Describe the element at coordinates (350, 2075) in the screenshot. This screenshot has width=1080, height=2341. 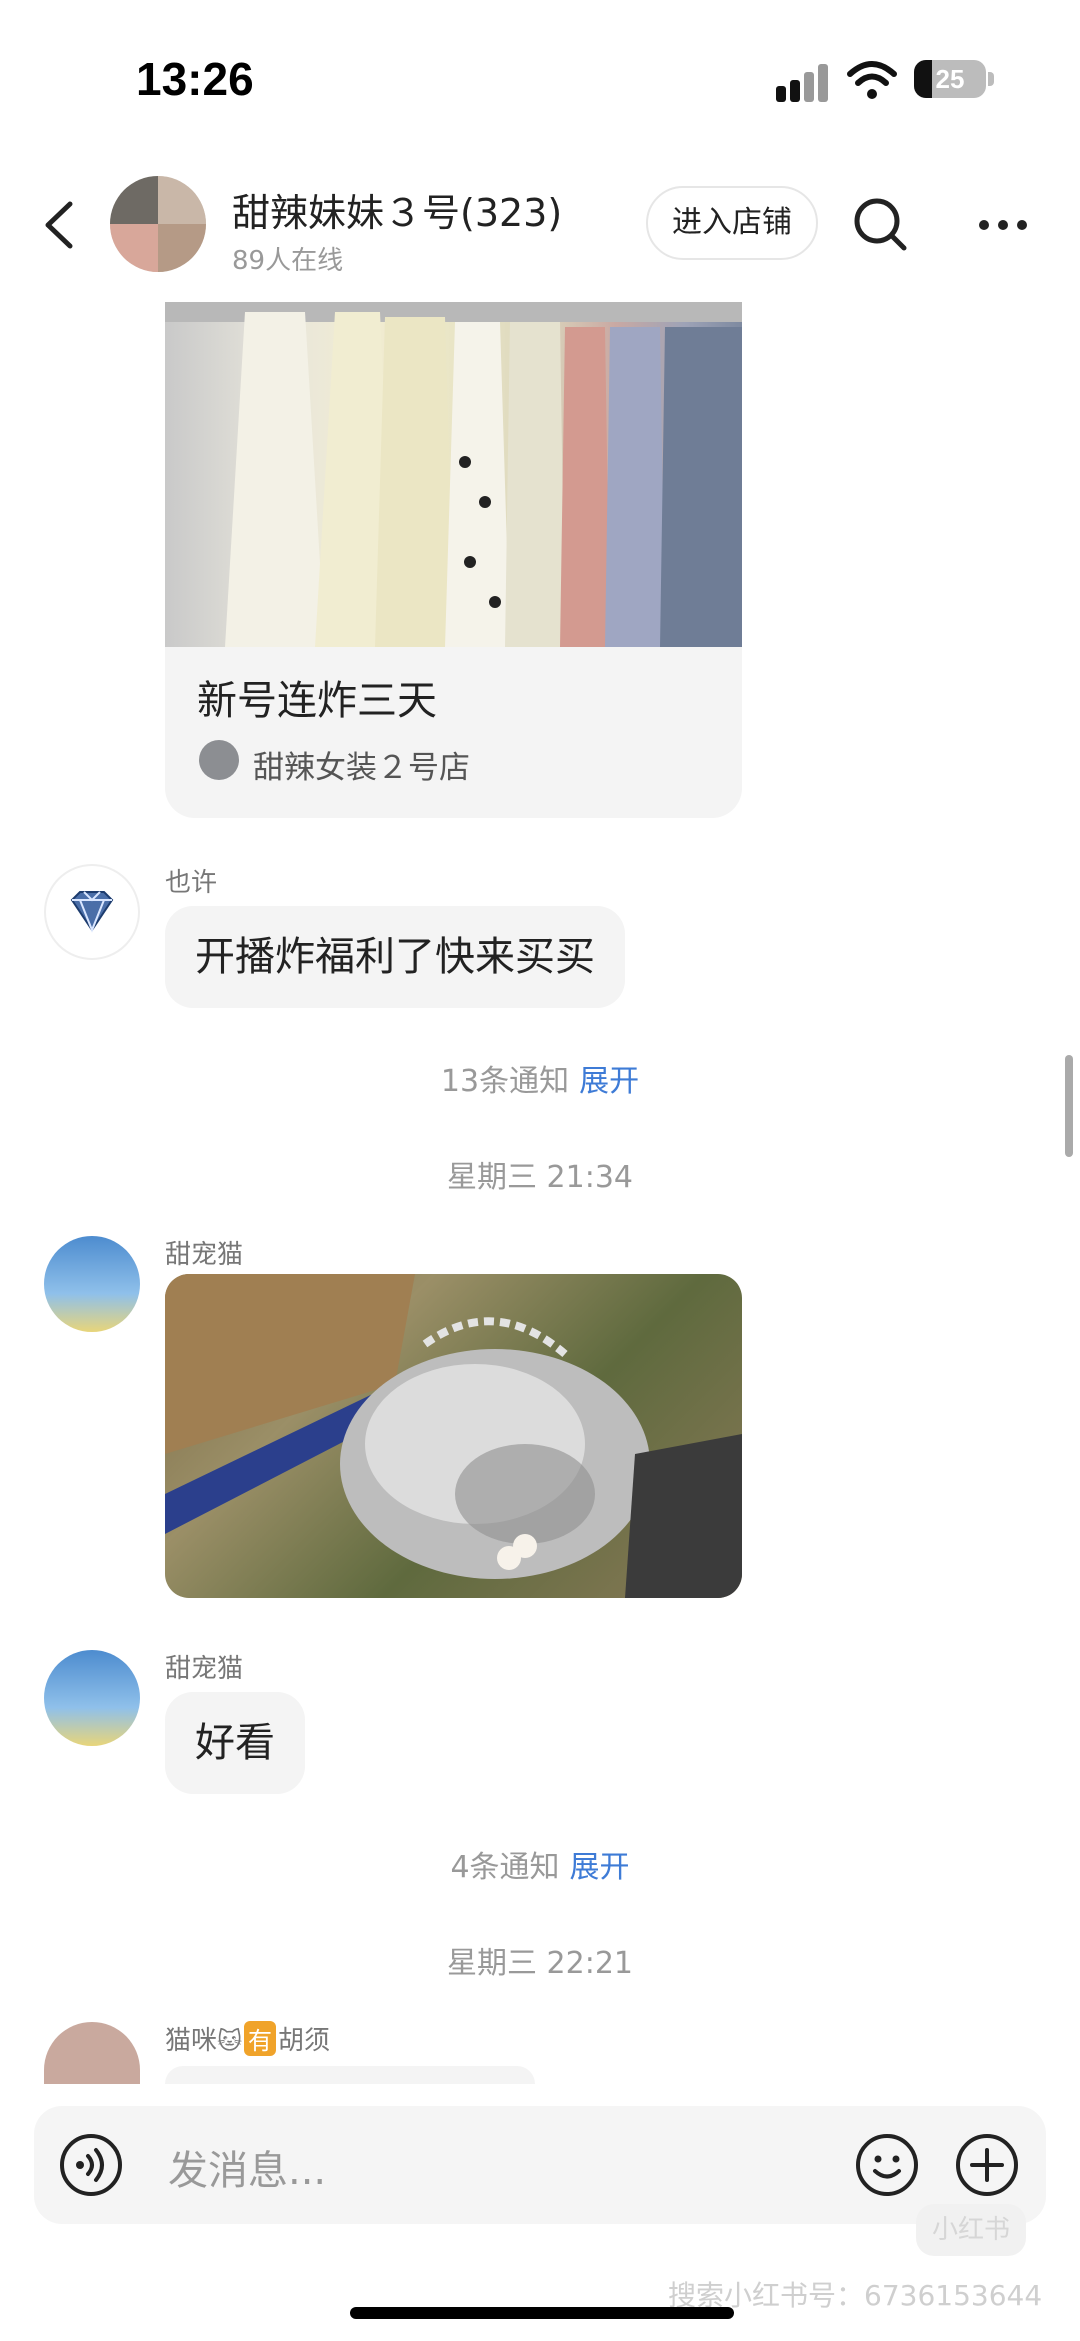
I see `message-bubble-partial` at that location.